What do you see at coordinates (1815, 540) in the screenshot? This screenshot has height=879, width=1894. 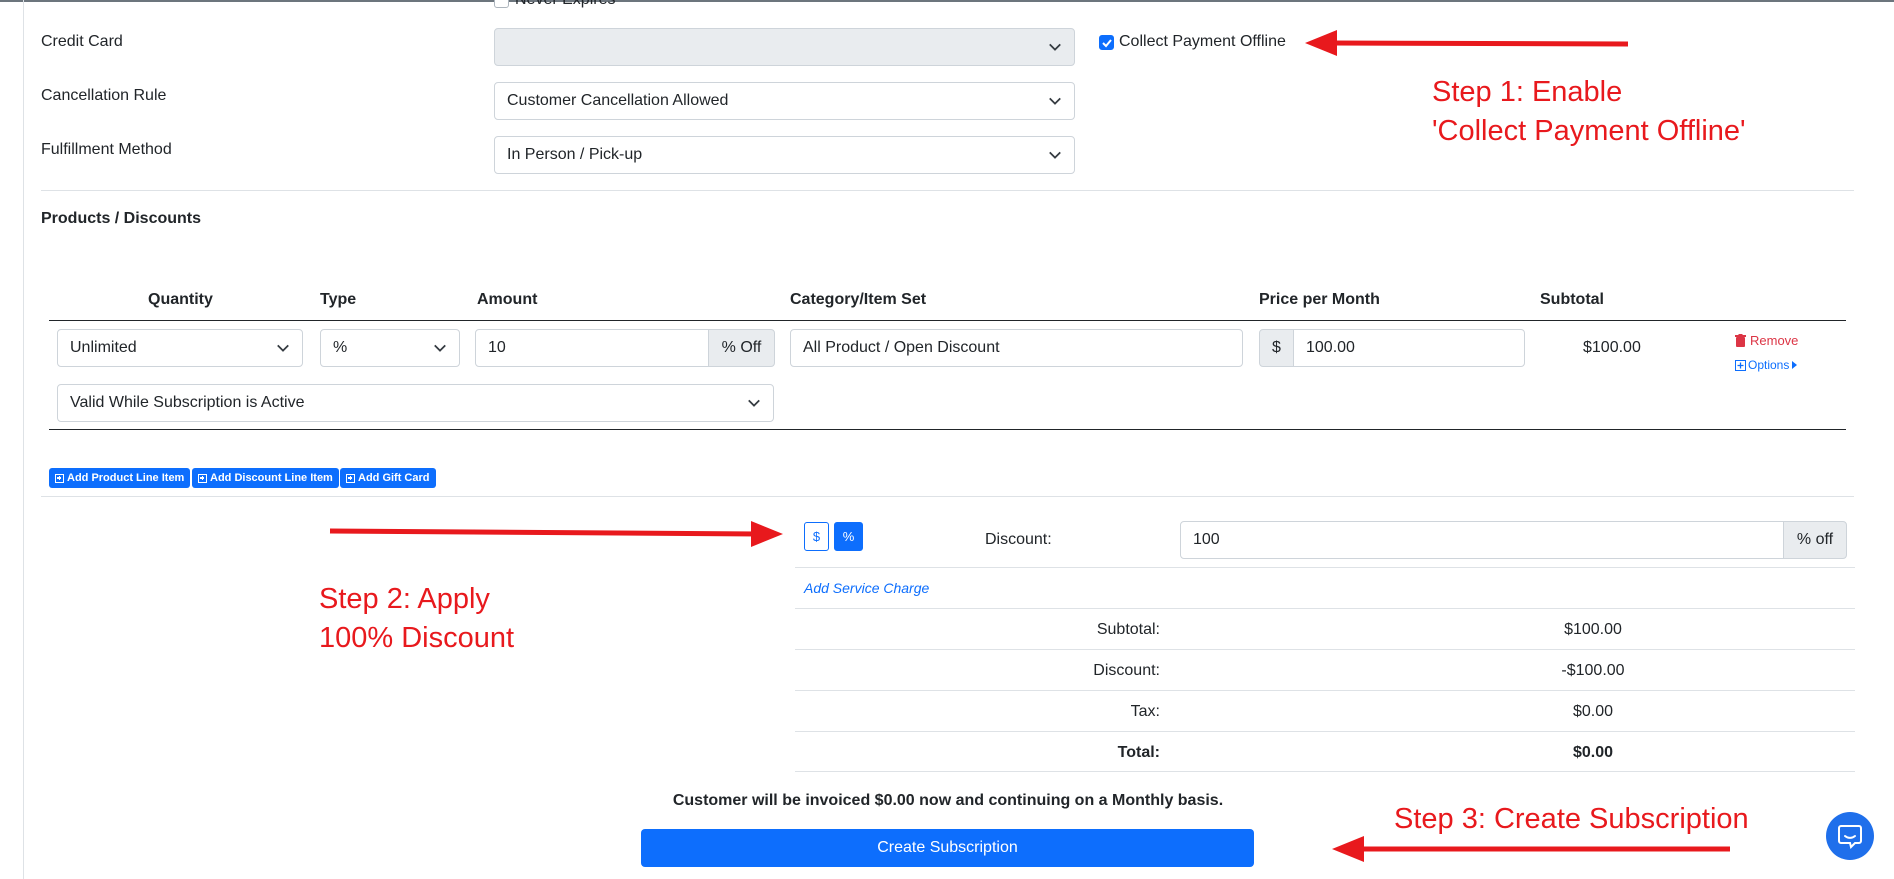 I see `discount-suffix: % off` at bounding box center [1815, 540].